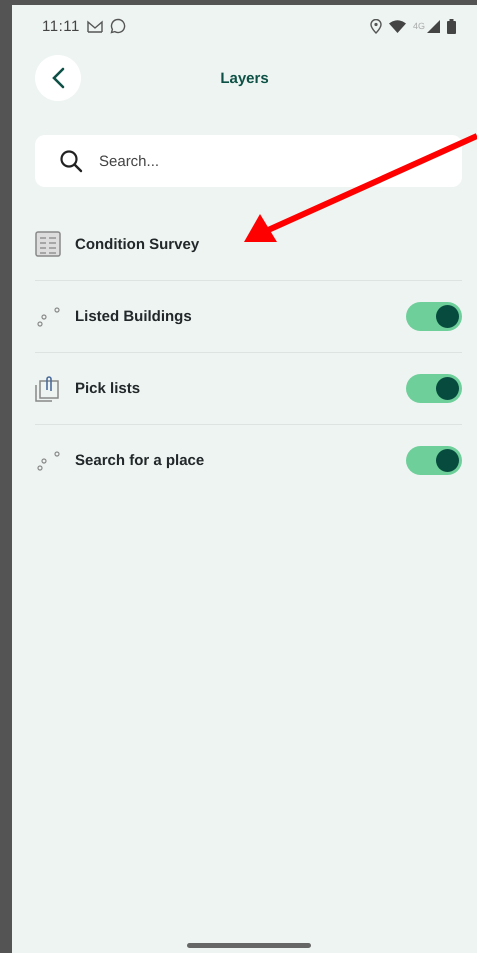 The width and height of the screenshot is (477, 953). What do you see at coordinates (376, 26) in the screenshot?
I see `location-icon` at bounding box center [376, 26].